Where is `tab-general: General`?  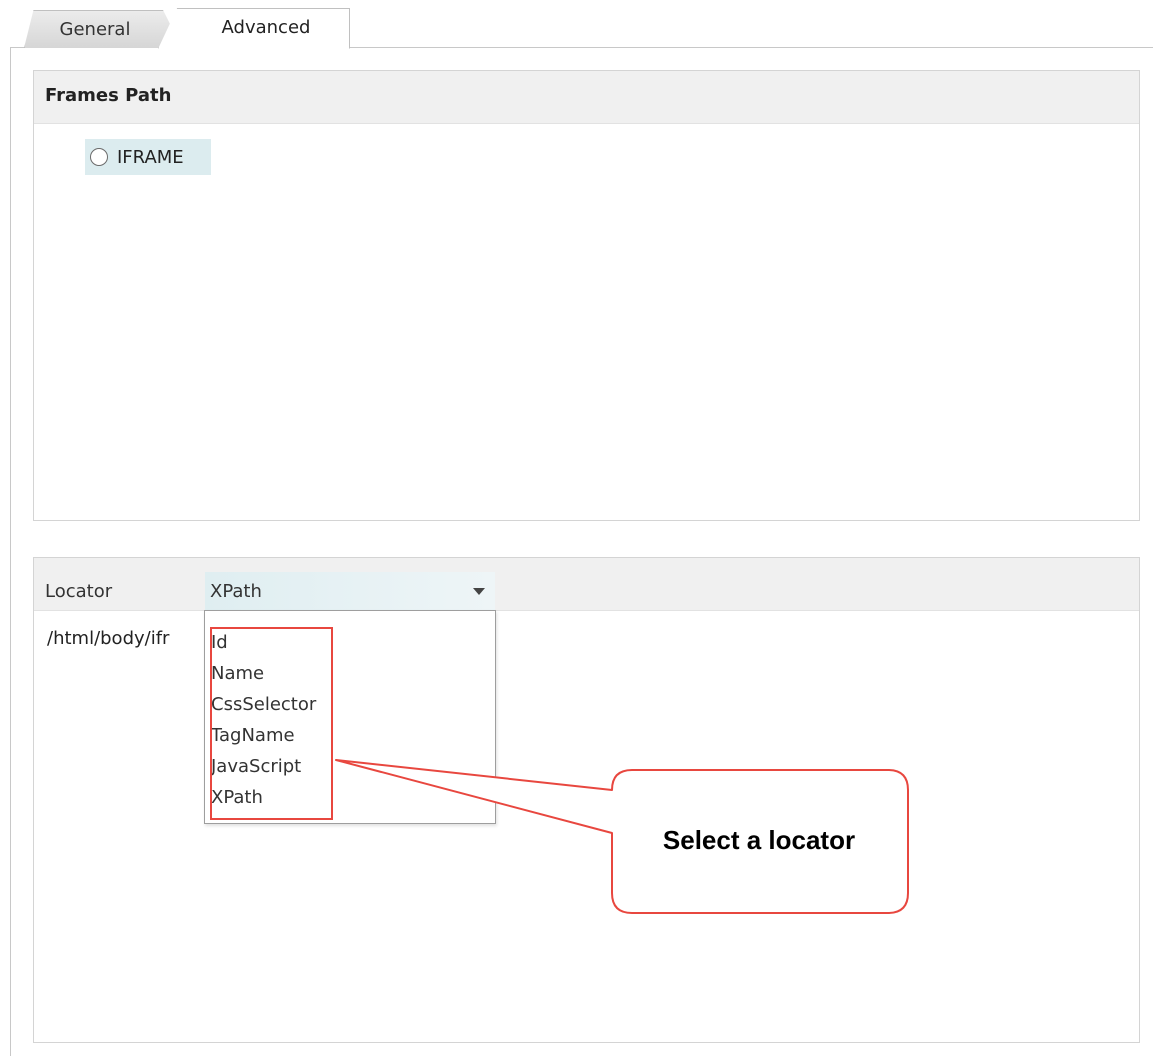 tab-general: General is located at coordinates (103, 29).